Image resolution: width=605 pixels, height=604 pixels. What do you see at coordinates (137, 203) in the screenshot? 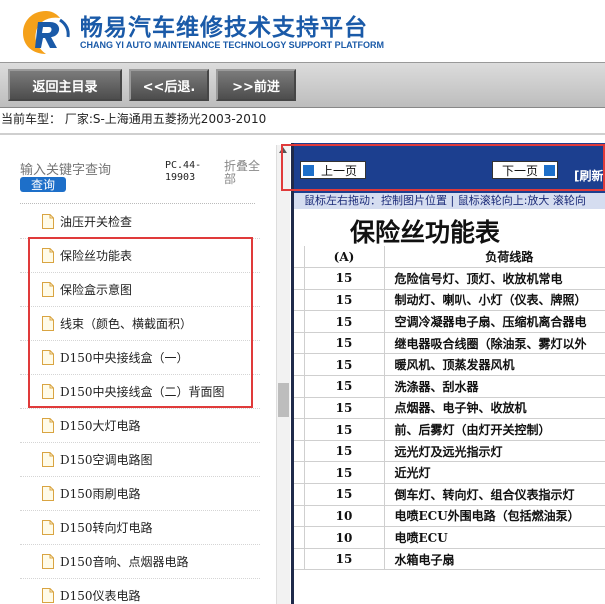
I see `divider` at bounding box center [137, 203].